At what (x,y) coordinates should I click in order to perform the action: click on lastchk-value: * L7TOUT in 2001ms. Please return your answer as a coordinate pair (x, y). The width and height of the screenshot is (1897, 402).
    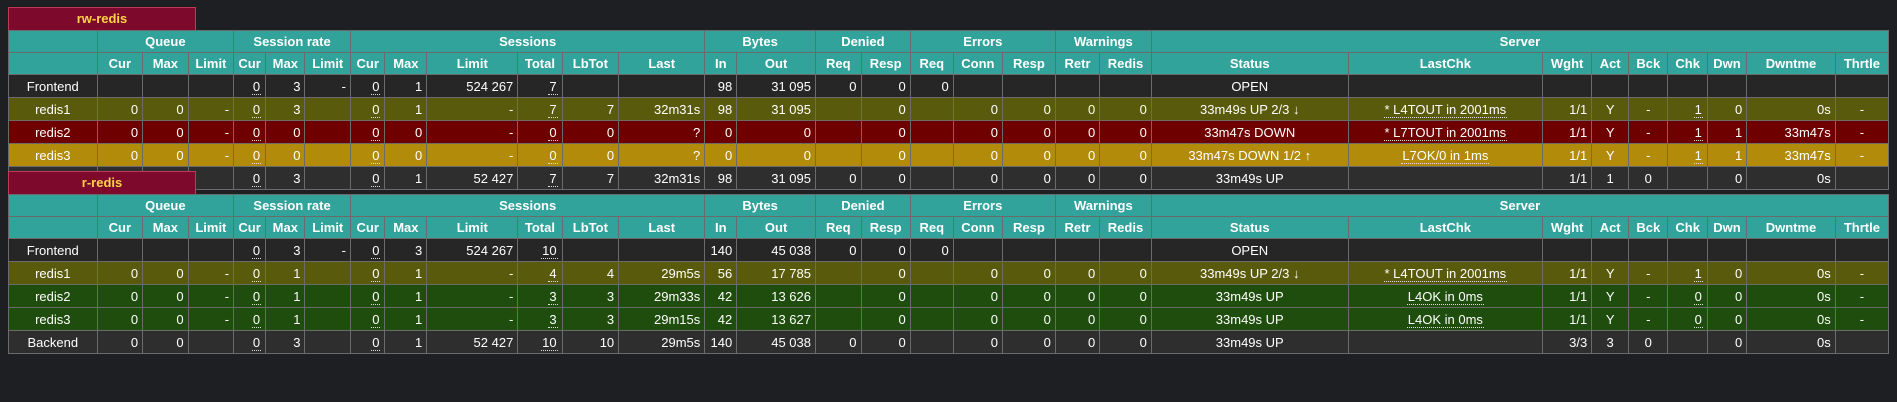
    Looking at the image, I should click on (1445, 132).